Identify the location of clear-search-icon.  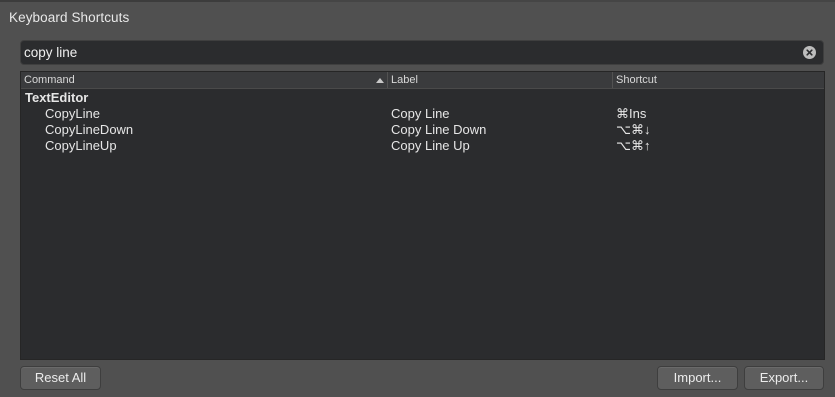
(809, 52).